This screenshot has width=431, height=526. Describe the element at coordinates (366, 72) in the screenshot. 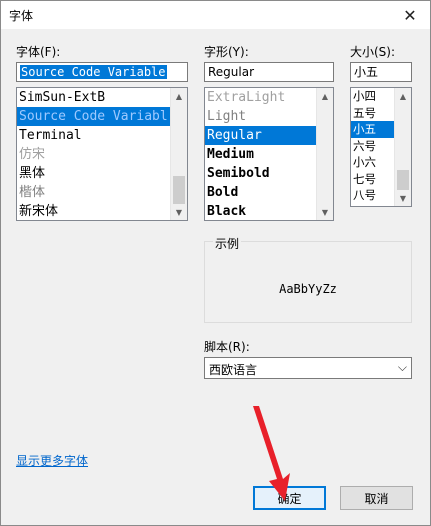

I see `size-input-value: 小五` at that location.